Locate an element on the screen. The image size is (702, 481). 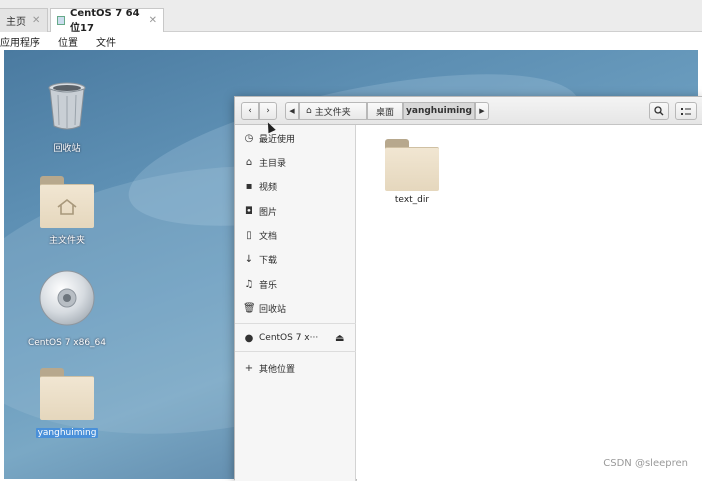
breadcrumb-label: 桌面 is located at coordinates (384, 112).